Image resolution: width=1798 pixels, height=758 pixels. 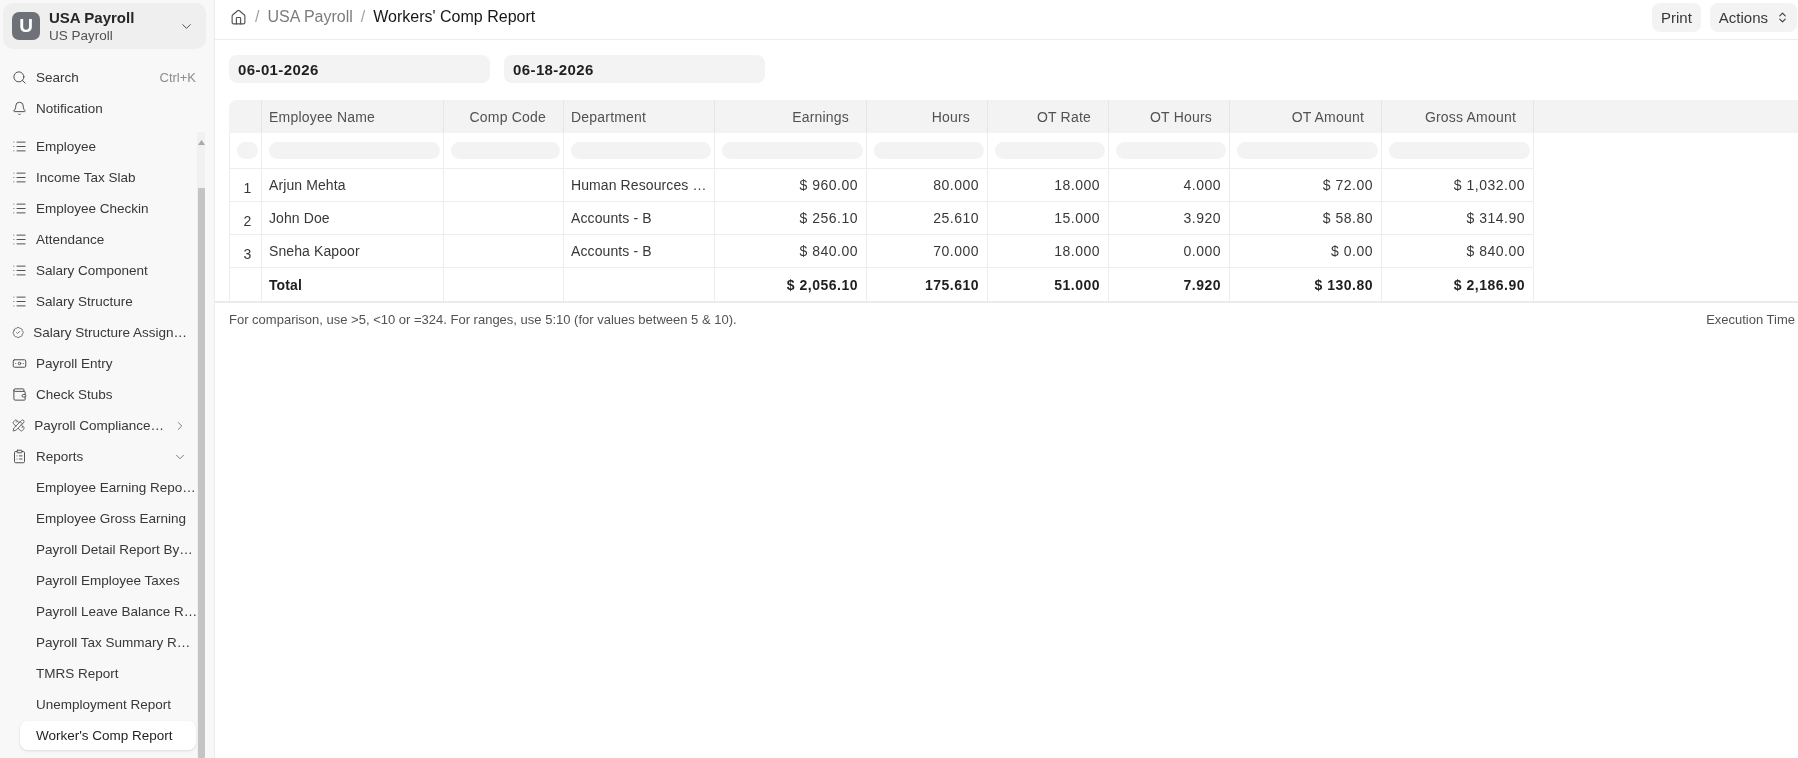 I want to click on table-cell: $ 314.90, so click(x=1458, y=218).